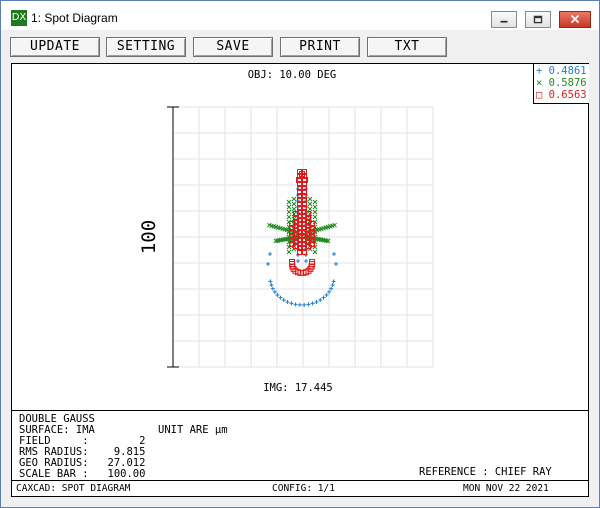  What do you see at coordinates (193, 430) in the screenshot?
I see `unit-label: UNIT ARE µm` at bounding box center [193, 430].